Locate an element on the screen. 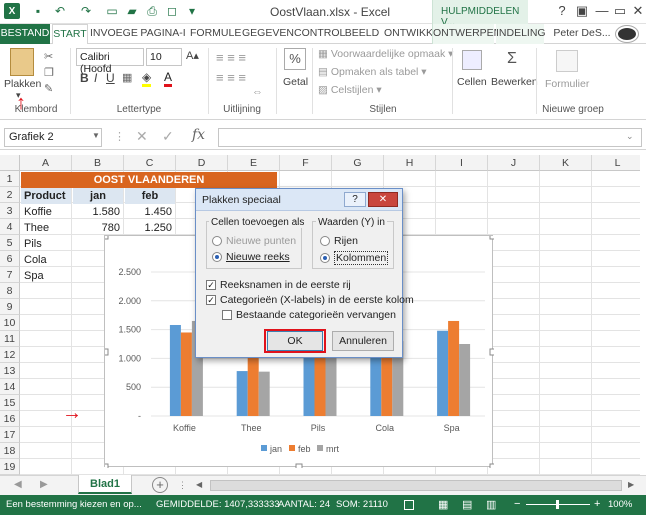  next-sheet-icon: ▶ is located at coordinates (44, 484).